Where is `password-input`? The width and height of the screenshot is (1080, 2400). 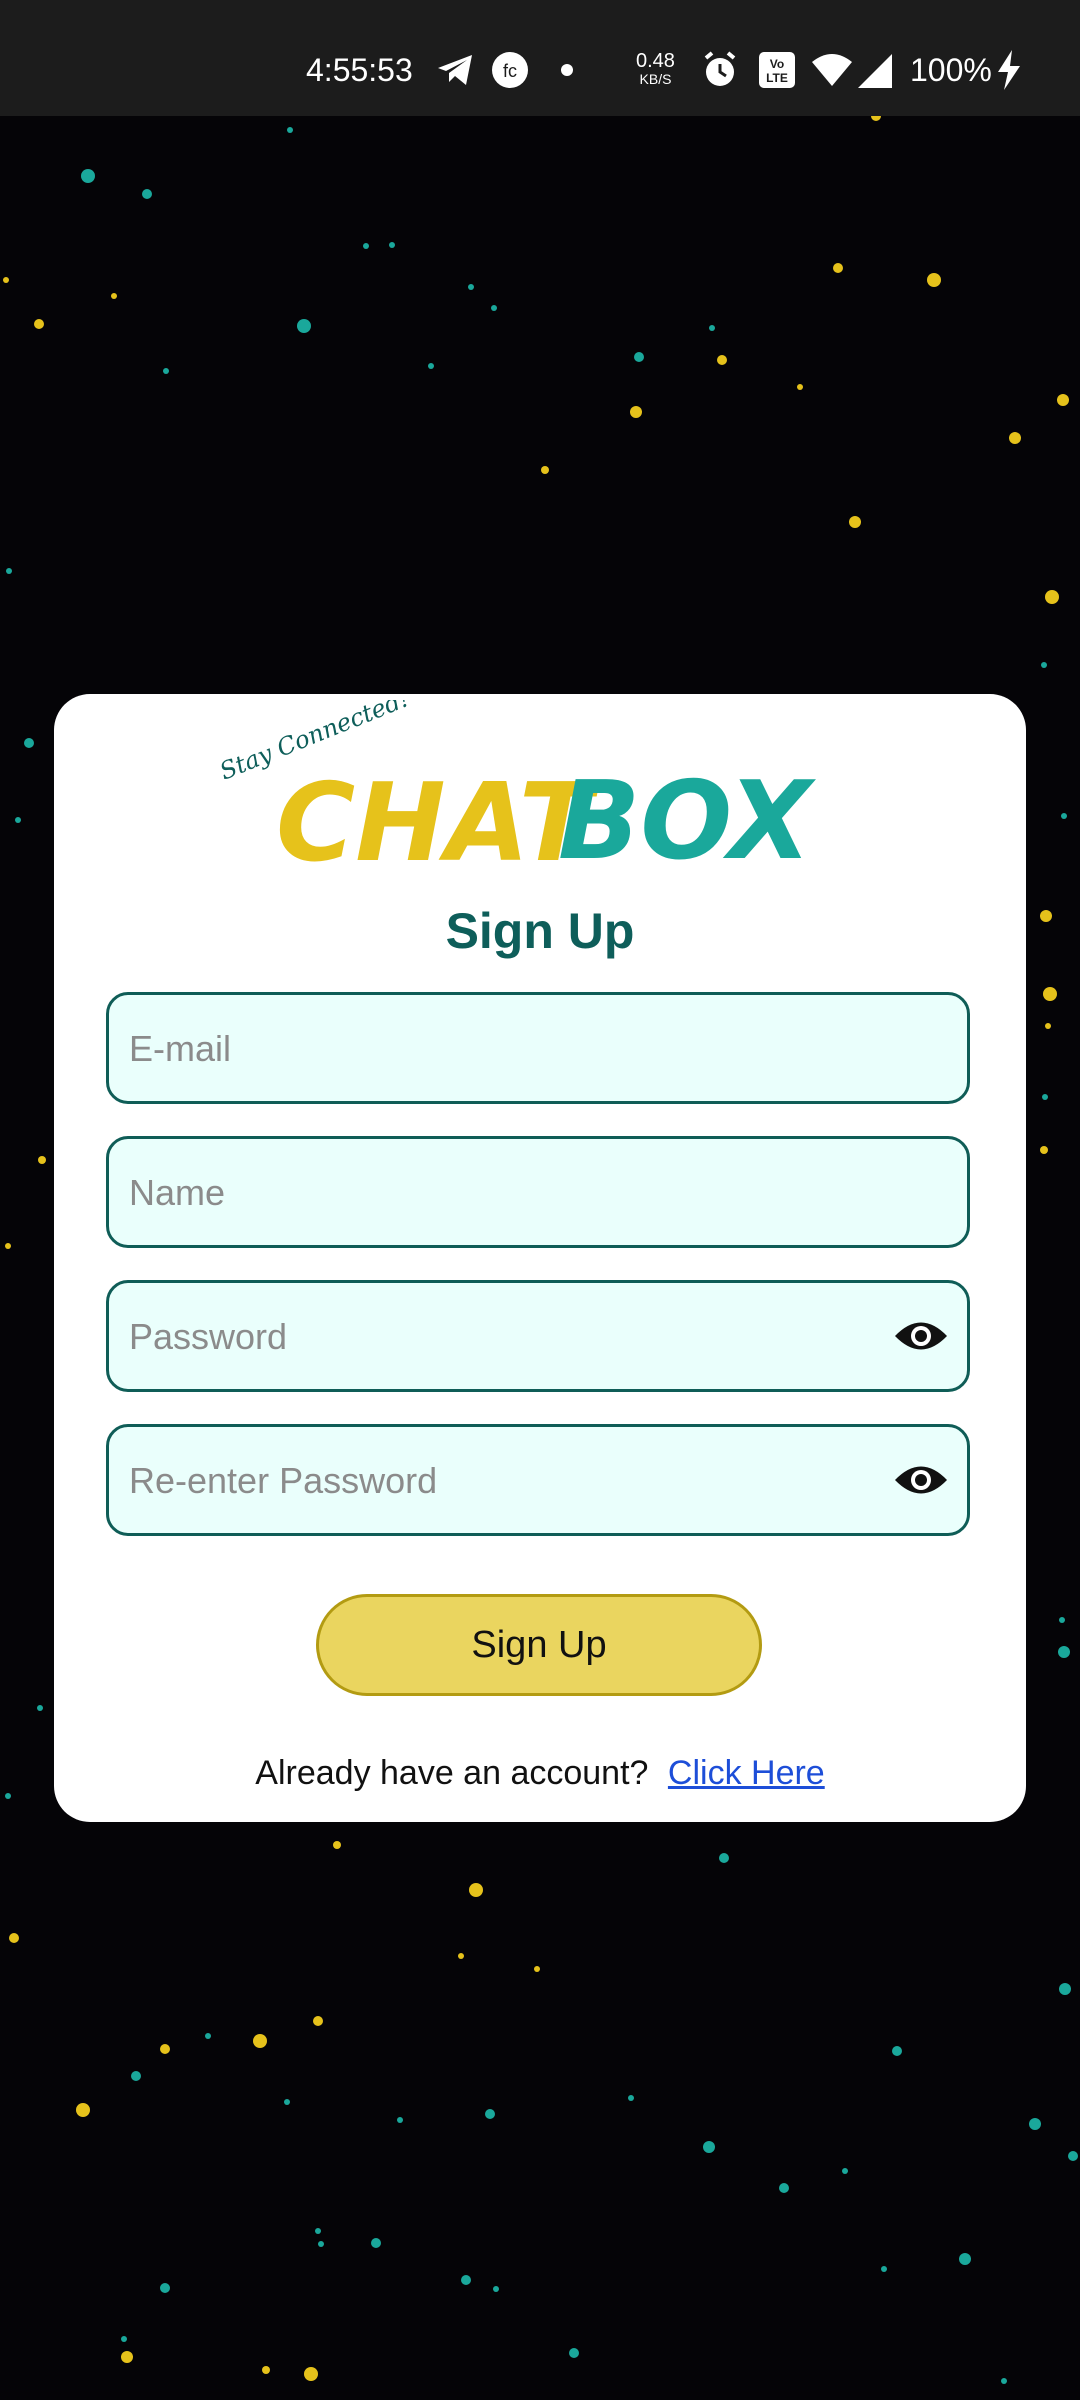
password-input is located at coordinates (519, 1337).